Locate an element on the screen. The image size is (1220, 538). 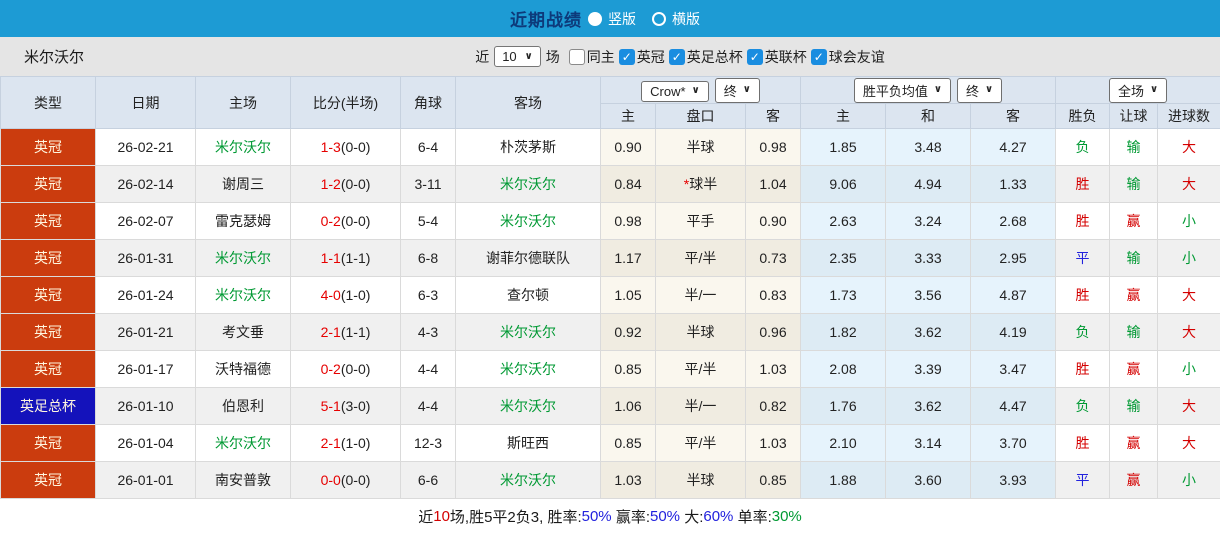
avg-win-odds-cell: 1.85 is located at coordinates (843, 147).